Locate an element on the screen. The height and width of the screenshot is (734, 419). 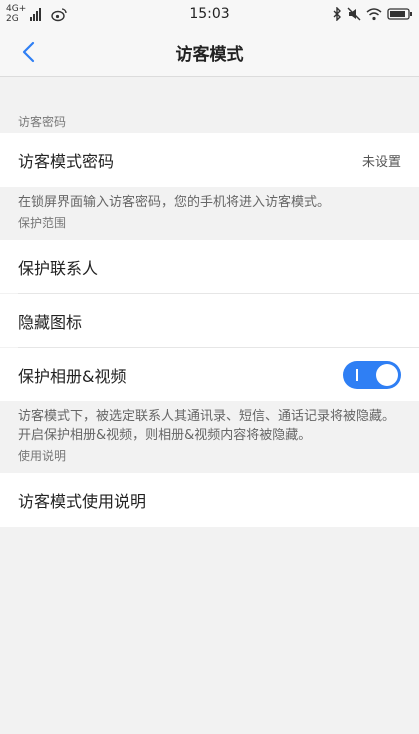
protect-contacts-label: 保护联系人 is located at coordinates (58, 268).